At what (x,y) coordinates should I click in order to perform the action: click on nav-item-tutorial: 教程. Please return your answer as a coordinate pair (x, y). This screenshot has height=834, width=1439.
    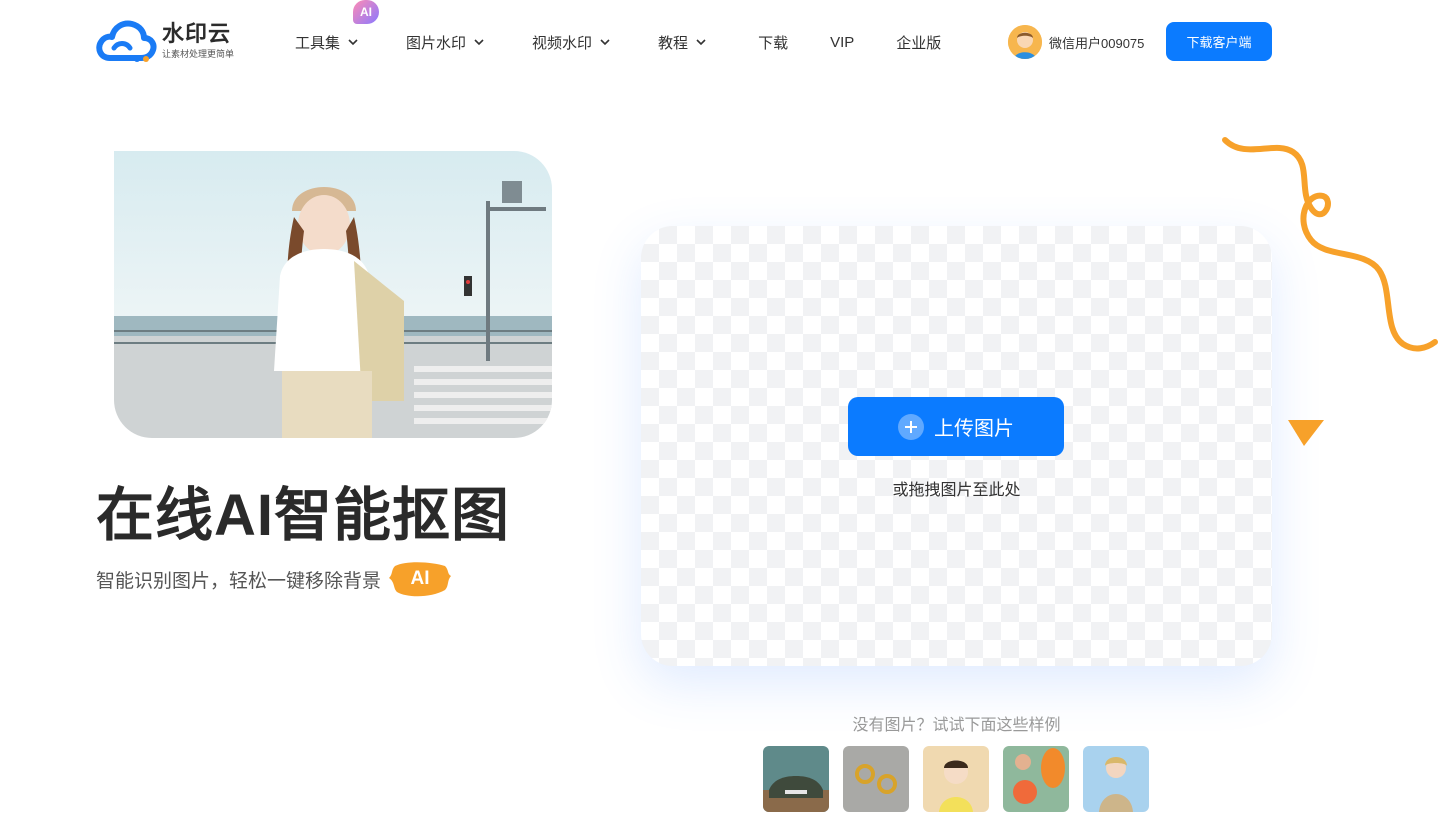
    Looking at the image, I should click on (683, 42).